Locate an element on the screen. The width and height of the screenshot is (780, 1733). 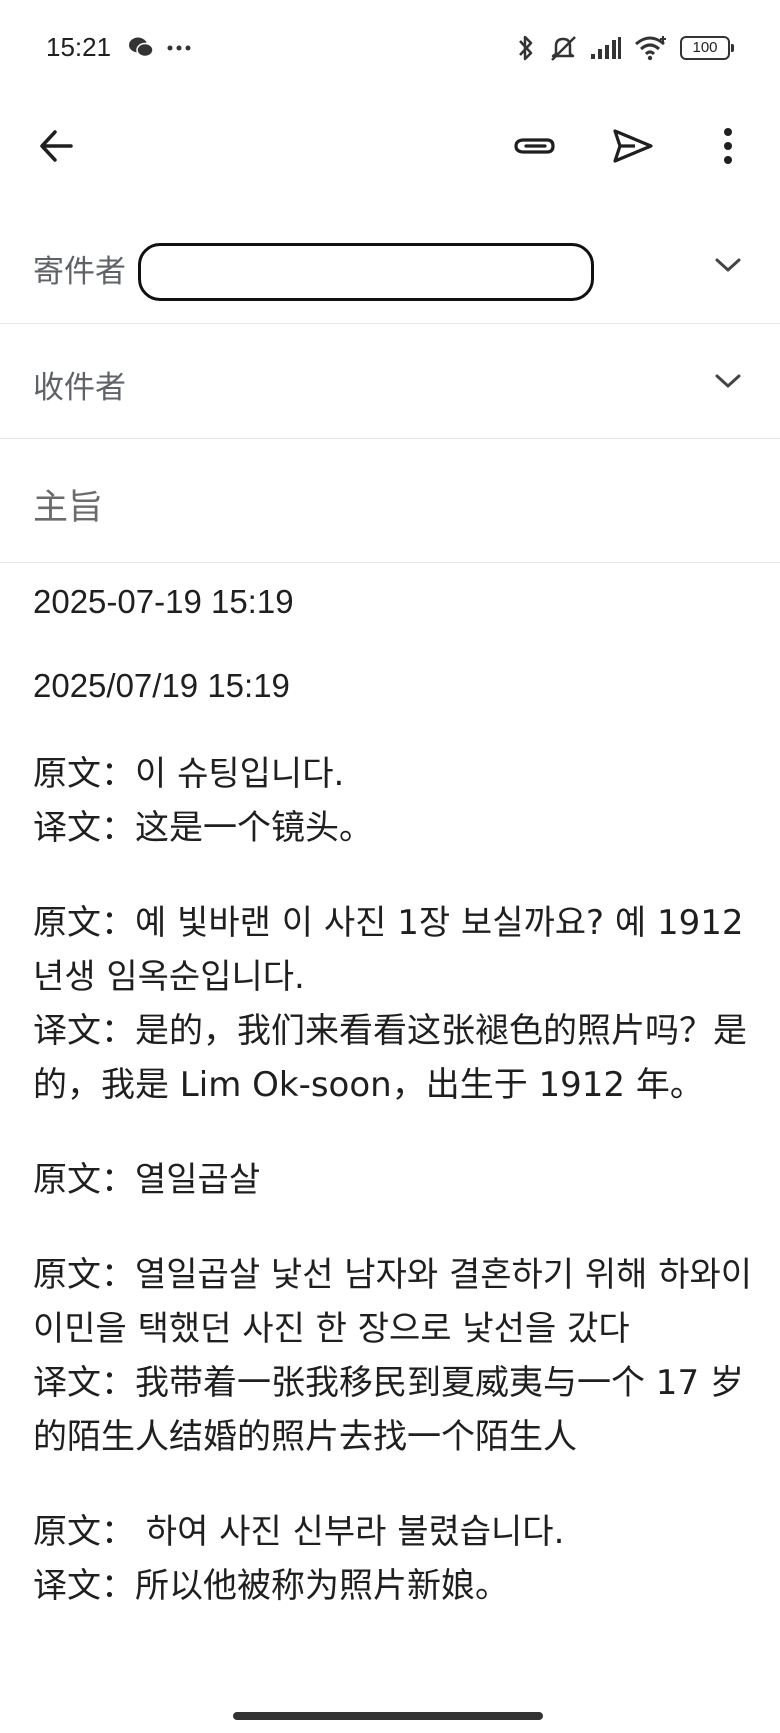
back-button is located at coordinates (56, 146).